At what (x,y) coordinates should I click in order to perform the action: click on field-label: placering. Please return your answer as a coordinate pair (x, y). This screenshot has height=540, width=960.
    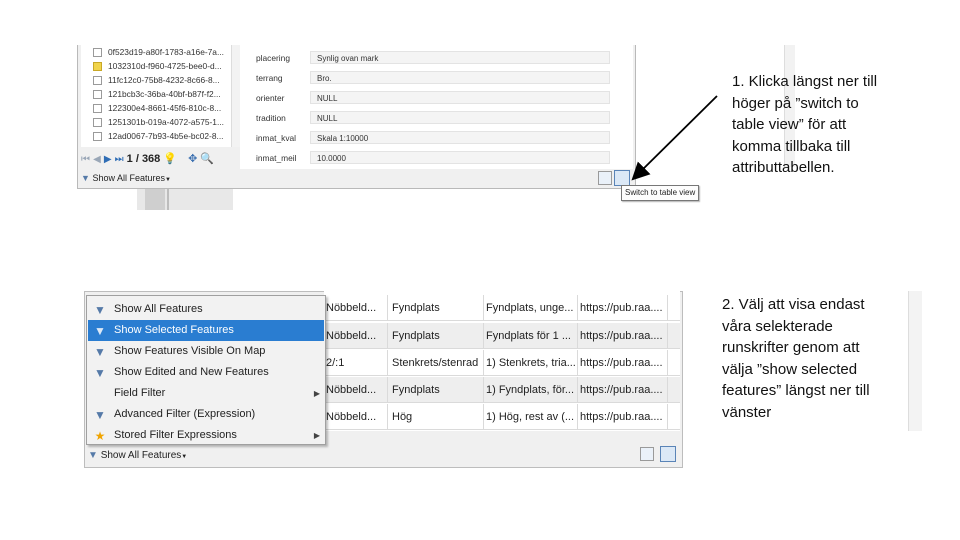
    Looking at the image, I should click on (273, 58).